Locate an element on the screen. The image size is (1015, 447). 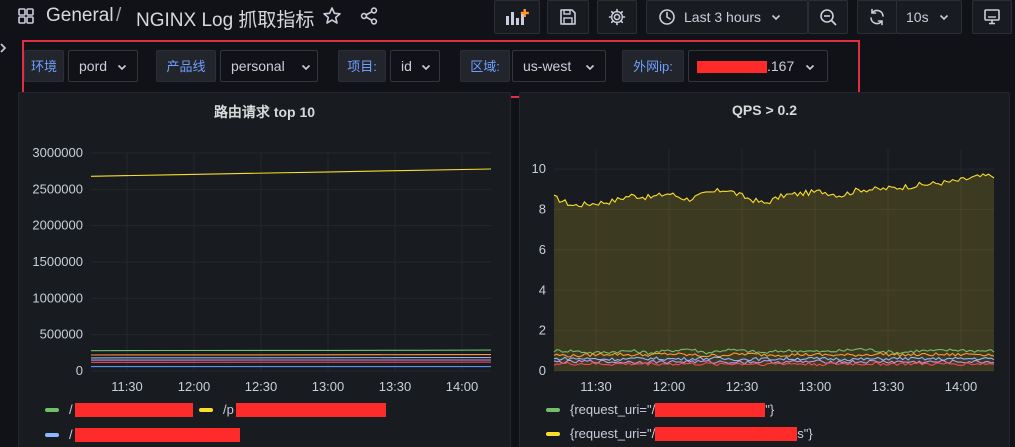
variable-value-product: personal is located at coordinates (258, 66).